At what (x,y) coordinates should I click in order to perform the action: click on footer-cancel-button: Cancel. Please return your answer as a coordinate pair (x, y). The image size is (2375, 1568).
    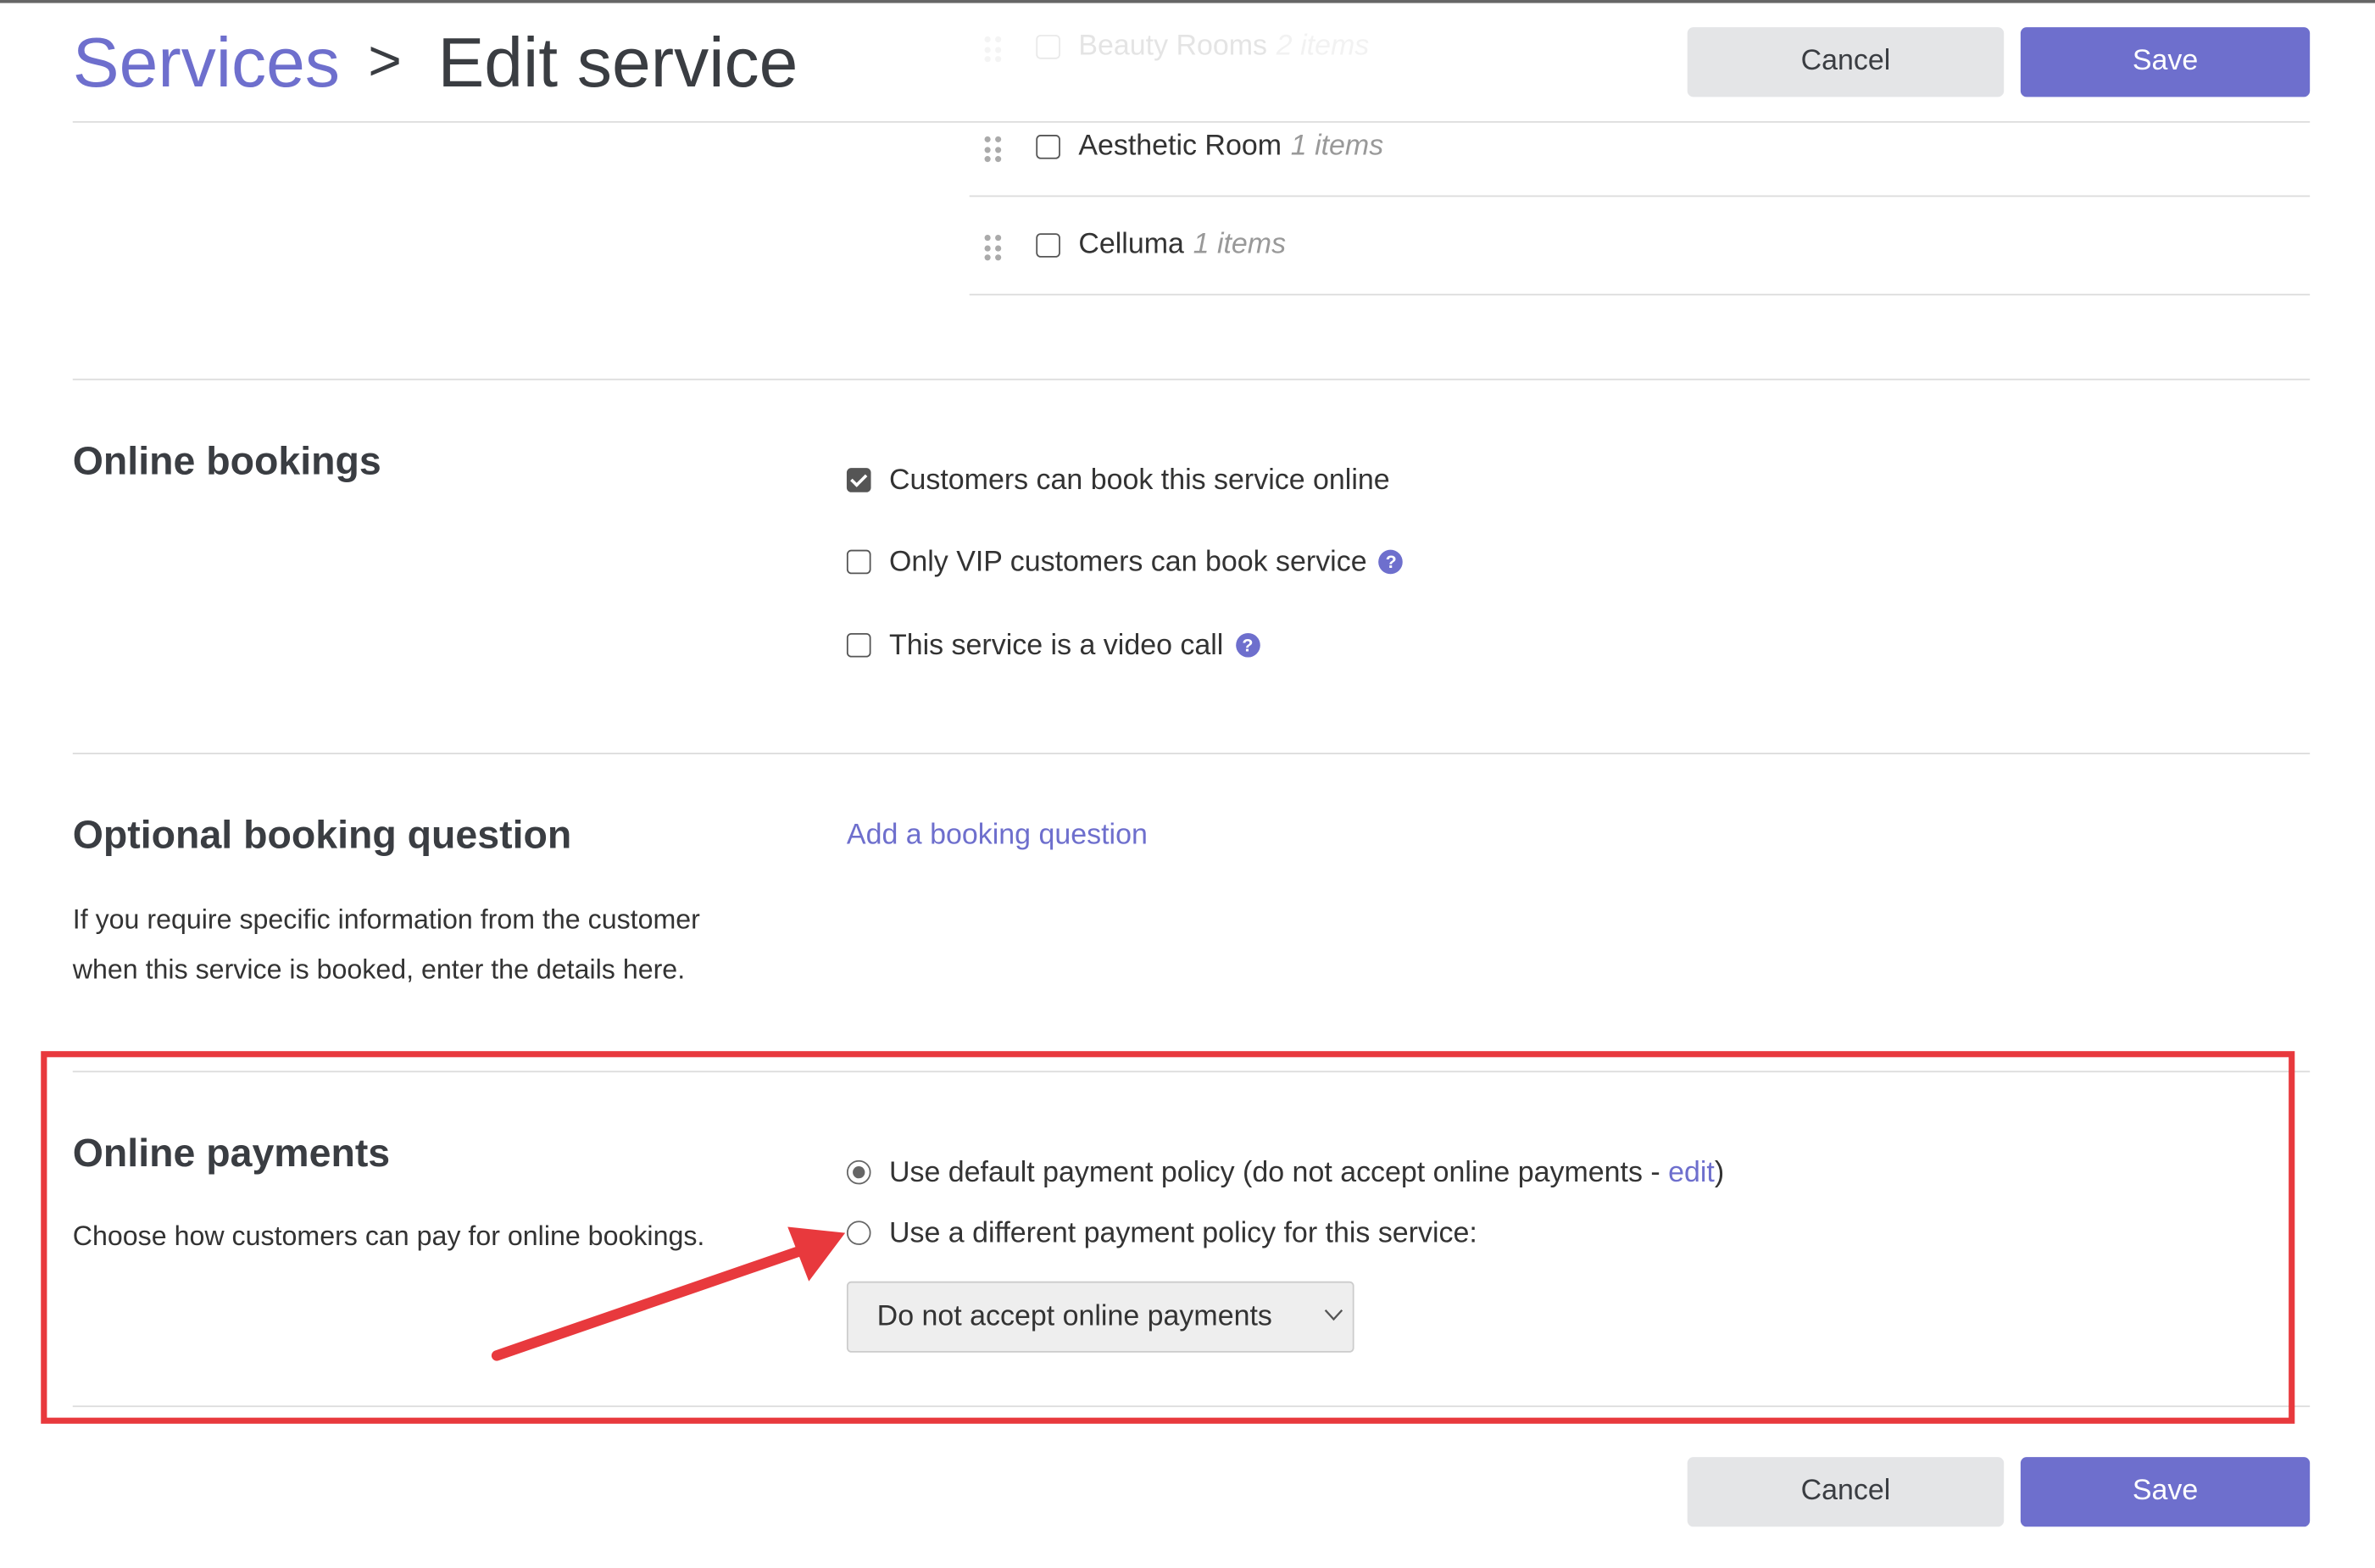
    Looking at the image, I should click on (1846, 1492).